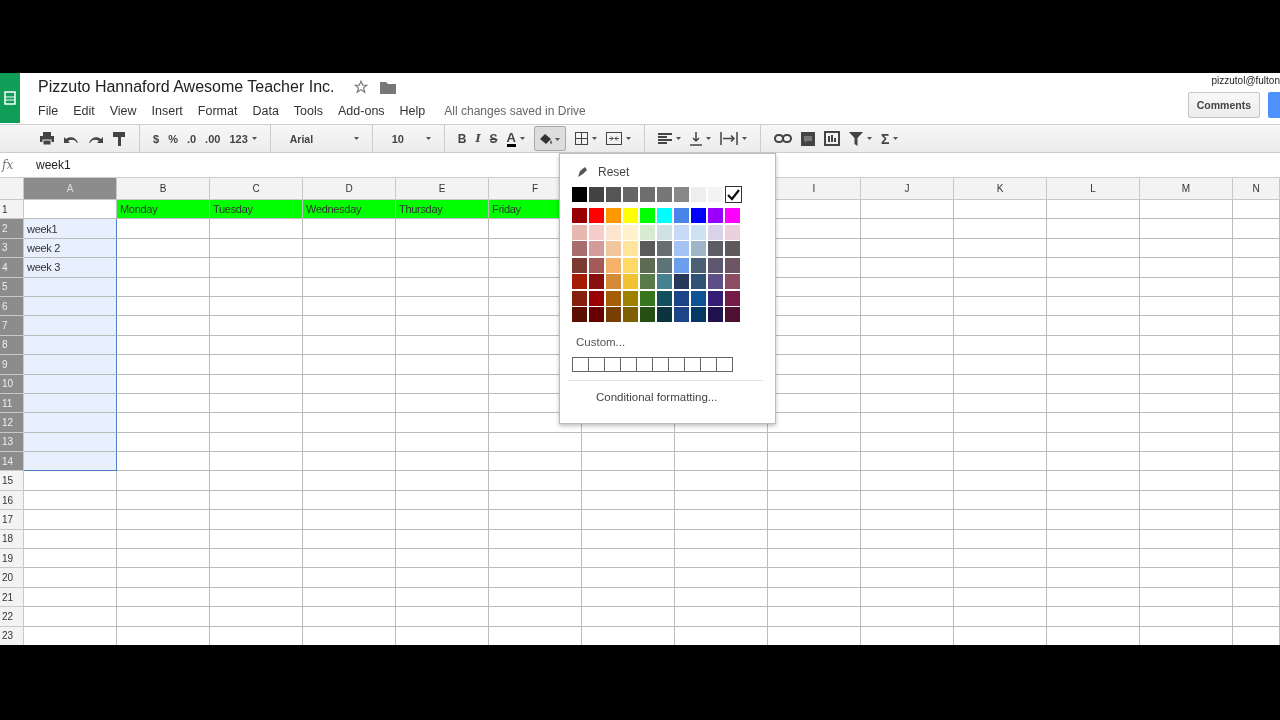  What do you see at coordinates (156, 138) in the screenshot?
I see `currency-button: $` at bounding box center [156, 138].